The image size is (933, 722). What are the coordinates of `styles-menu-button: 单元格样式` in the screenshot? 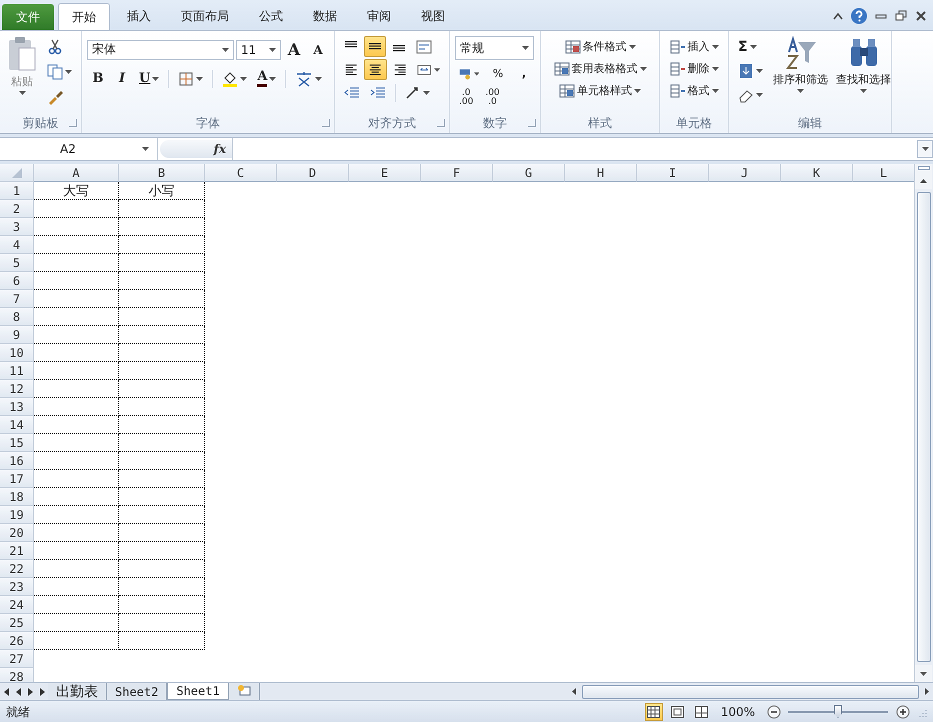 It's located at (600, 90).